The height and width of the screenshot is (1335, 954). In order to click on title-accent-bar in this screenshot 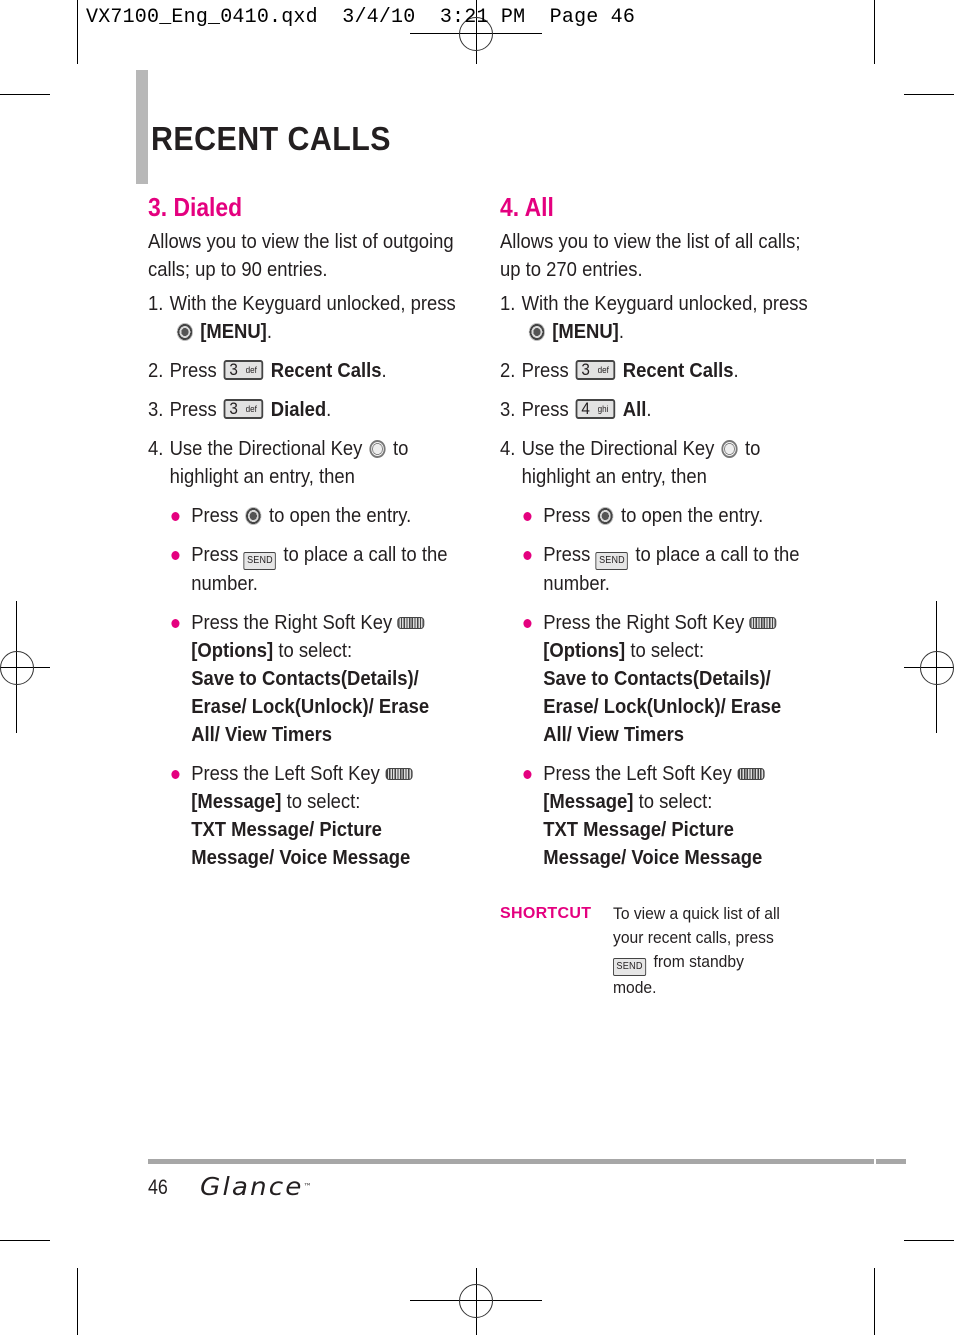, I will do `click(142, 127)`.